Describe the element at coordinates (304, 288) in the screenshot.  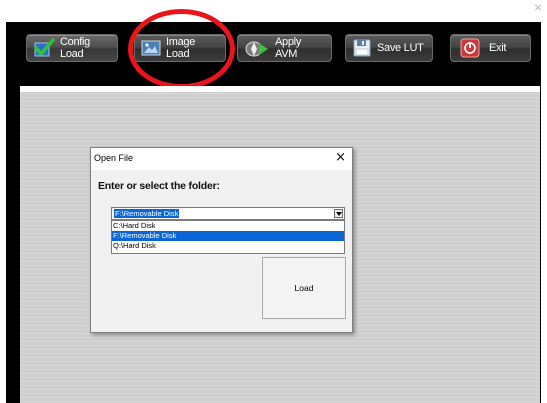
I see `load-button: Load` at that location.